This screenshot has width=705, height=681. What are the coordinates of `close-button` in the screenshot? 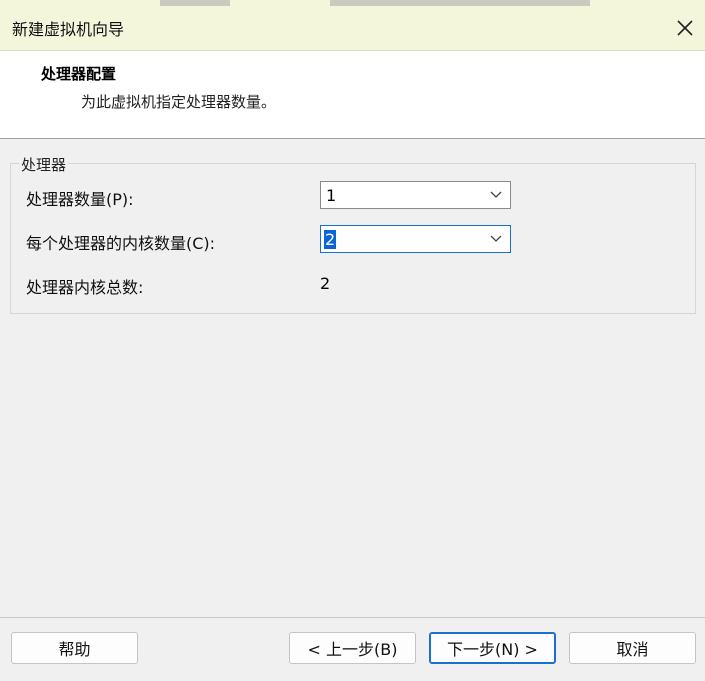 It's located at (685, 28).